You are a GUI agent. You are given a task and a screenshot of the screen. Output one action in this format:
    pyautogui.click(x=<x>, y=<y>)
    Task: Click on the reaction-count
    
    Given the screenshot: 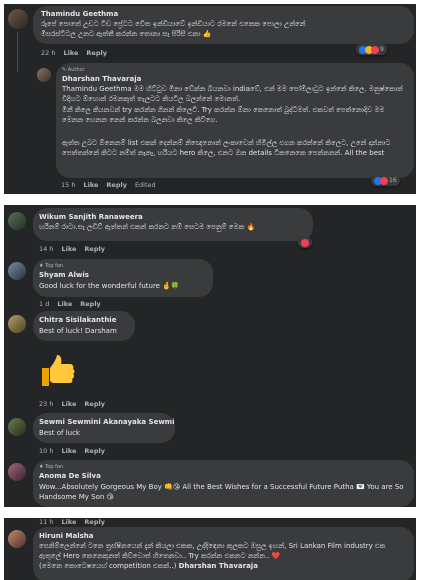 What is the action you would take?
    pyautogui.click(x=305, y=242)
    